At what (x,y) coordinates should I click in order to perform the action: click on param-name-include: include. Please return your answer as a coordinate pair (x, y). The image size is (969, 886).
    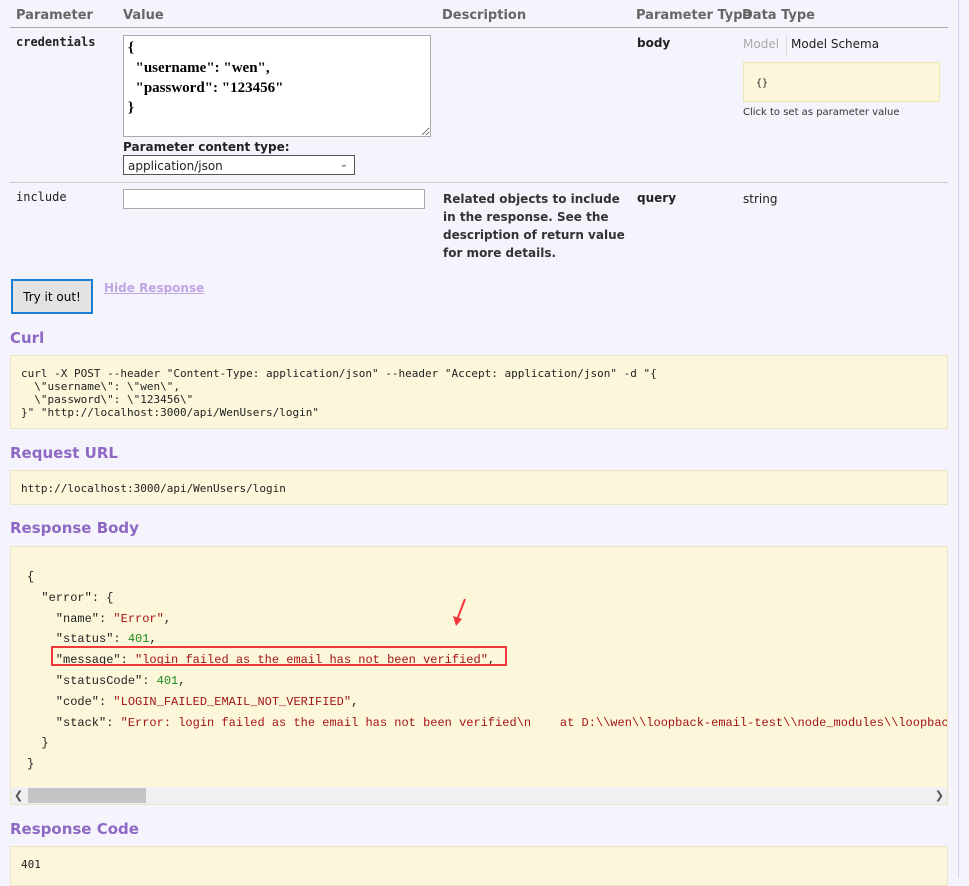
    Looking at the image, I should click on (41, 197).